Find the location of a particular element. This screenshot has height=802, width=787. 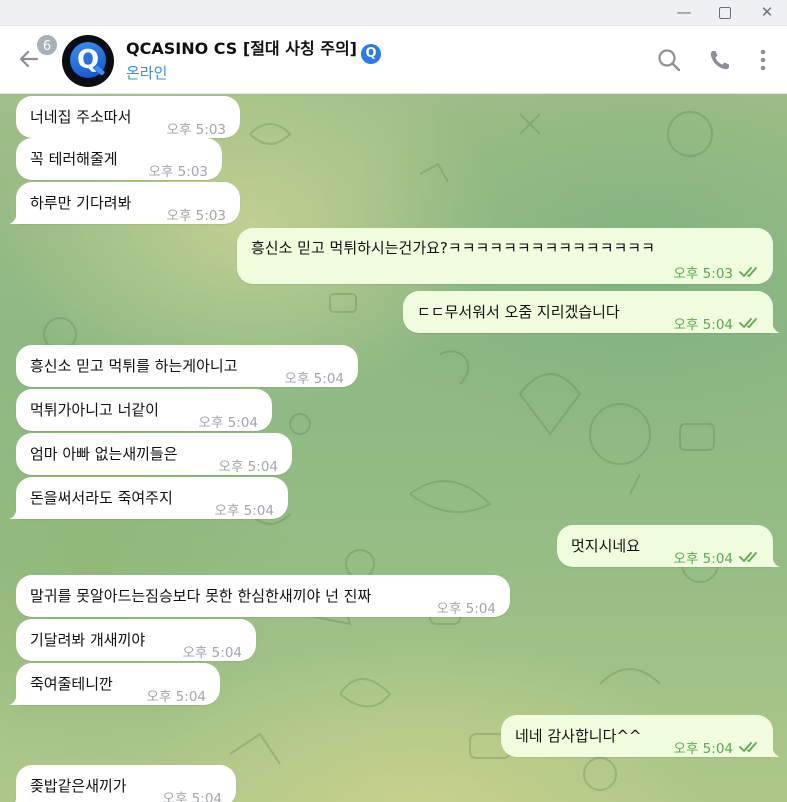

outgoing-message: 흥신소 믿고 먹튀하시는건가요?ㅋㅋㅋㅋㅋㅋㅋㅋㅋㅋㅋㅋㅋㅋㅋ 오후 5:03 is located at coordinates (505, 256).